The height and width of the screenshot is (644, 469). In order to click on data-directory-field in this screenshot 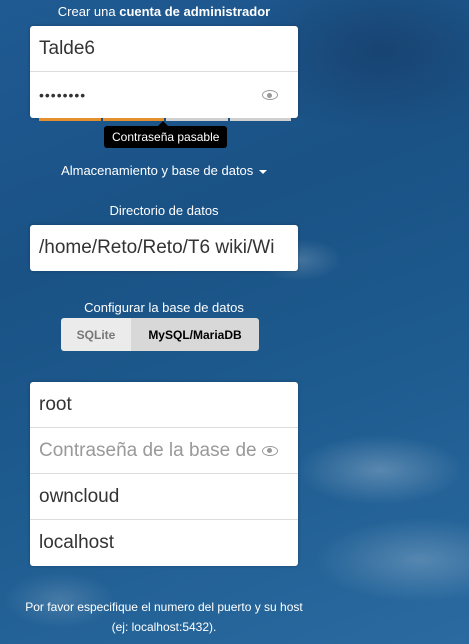, I will do `click(164, 248)`.